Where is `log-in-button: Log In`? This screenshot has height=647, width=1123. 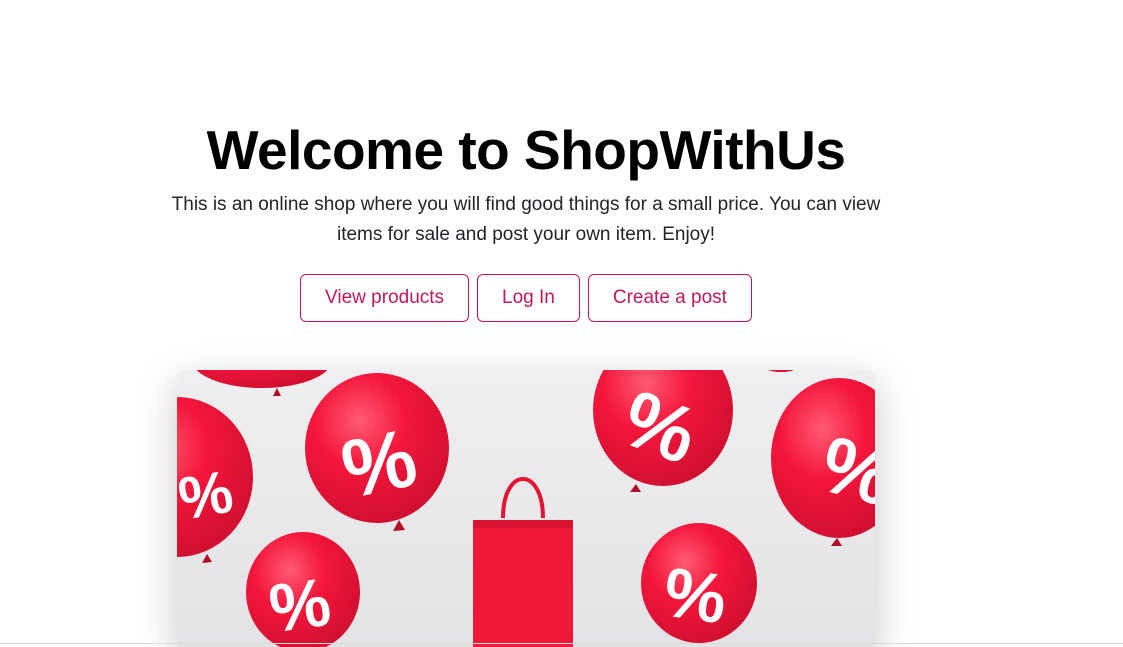
log-in-button: Log In is located at coordinates (528, 298).